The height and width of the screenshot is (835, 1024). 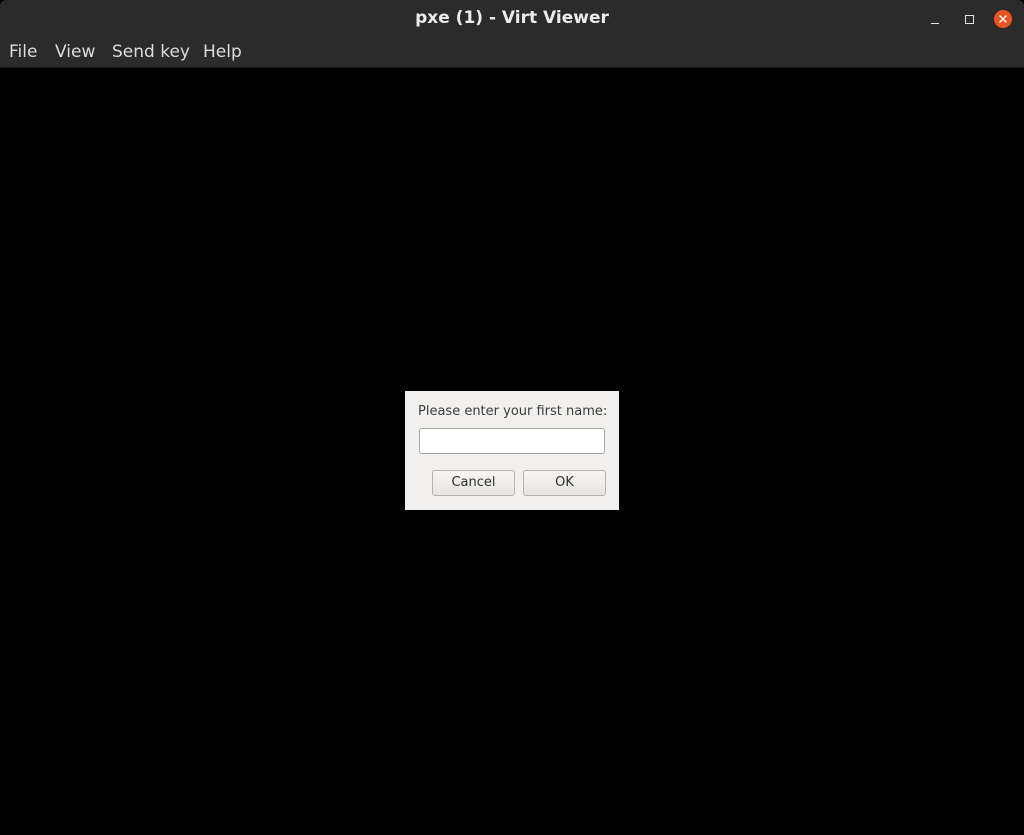 I want to click on title-bar: pxe (1) - Virt Viewer, so click(x=512, y=19).